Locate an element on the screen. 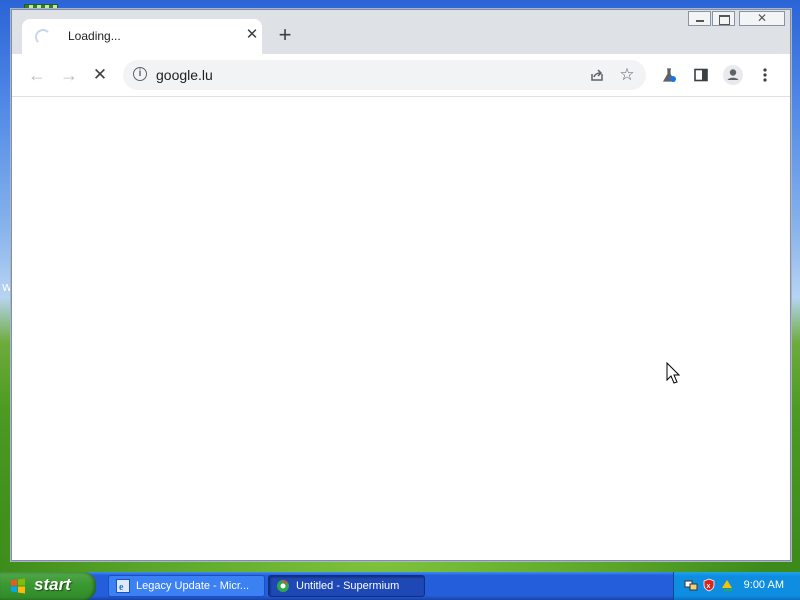 This screenshot has width=800, height=600. windows-update-icon is located at coordinates (727, 585).